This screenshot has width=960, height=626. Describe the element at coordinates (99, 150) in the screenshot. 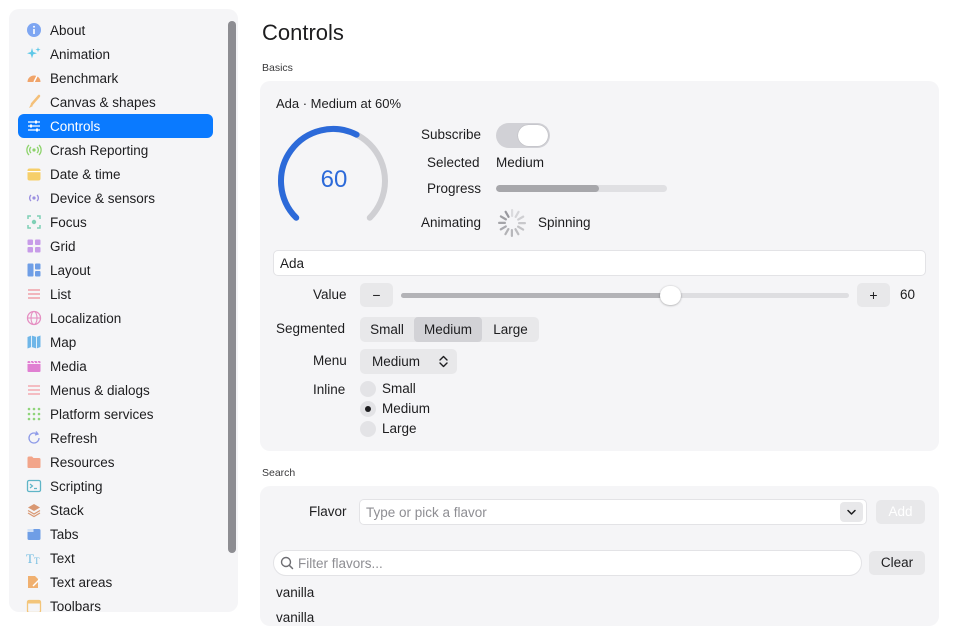

I see `sidebar-item-label: Crash Reporting` at that location.